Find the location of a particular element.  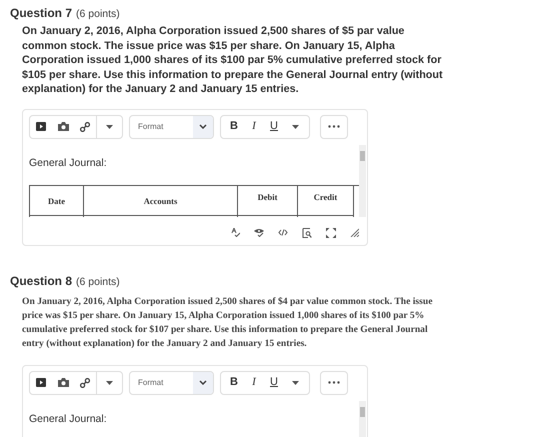

code-icon is located at coordinates (283, 232).